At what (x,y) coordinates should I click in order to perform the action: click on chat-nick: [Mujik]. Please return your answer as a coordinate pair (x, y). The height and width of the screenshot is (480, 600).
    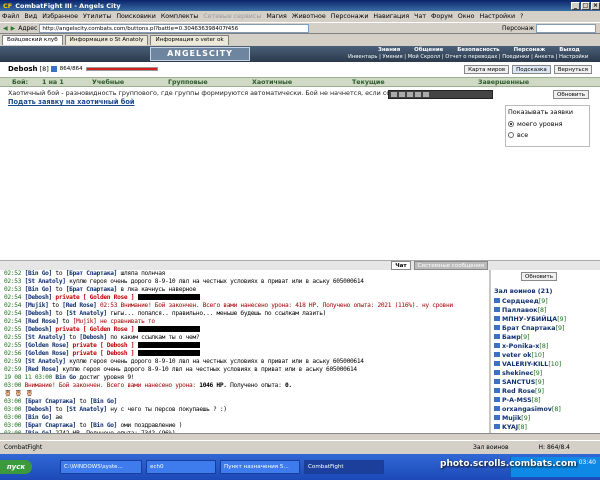
    Looking at the image, I should click on (37, 305).